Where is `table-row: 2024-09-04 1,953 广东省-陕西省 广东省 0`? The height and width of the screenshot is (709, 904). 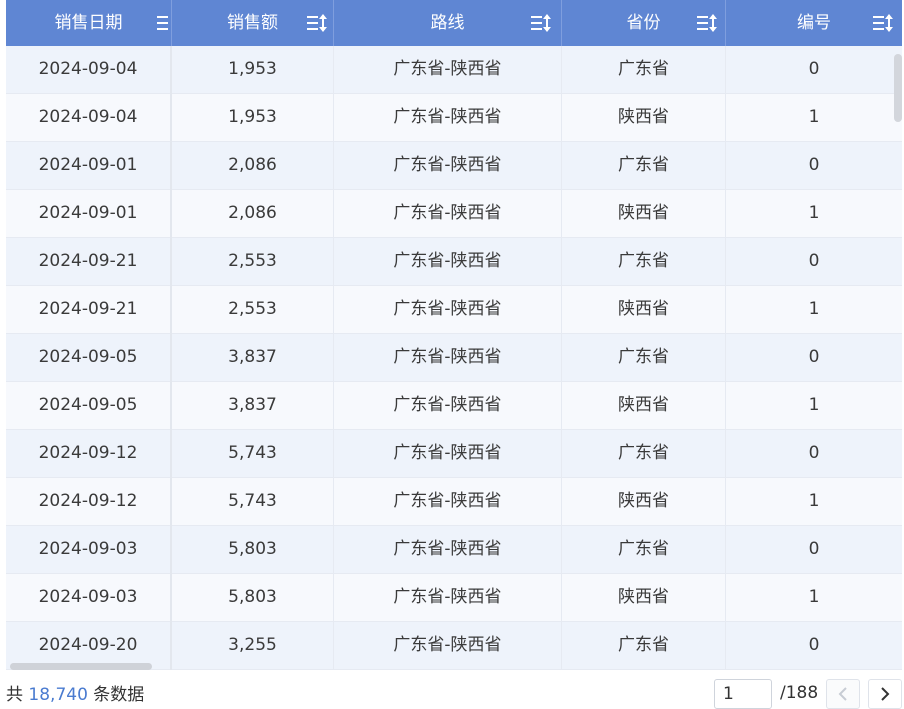 table-row: 2024-09-04 1,953 广东省-陕西省 广东省 0 is located at coordinates (454, 70).